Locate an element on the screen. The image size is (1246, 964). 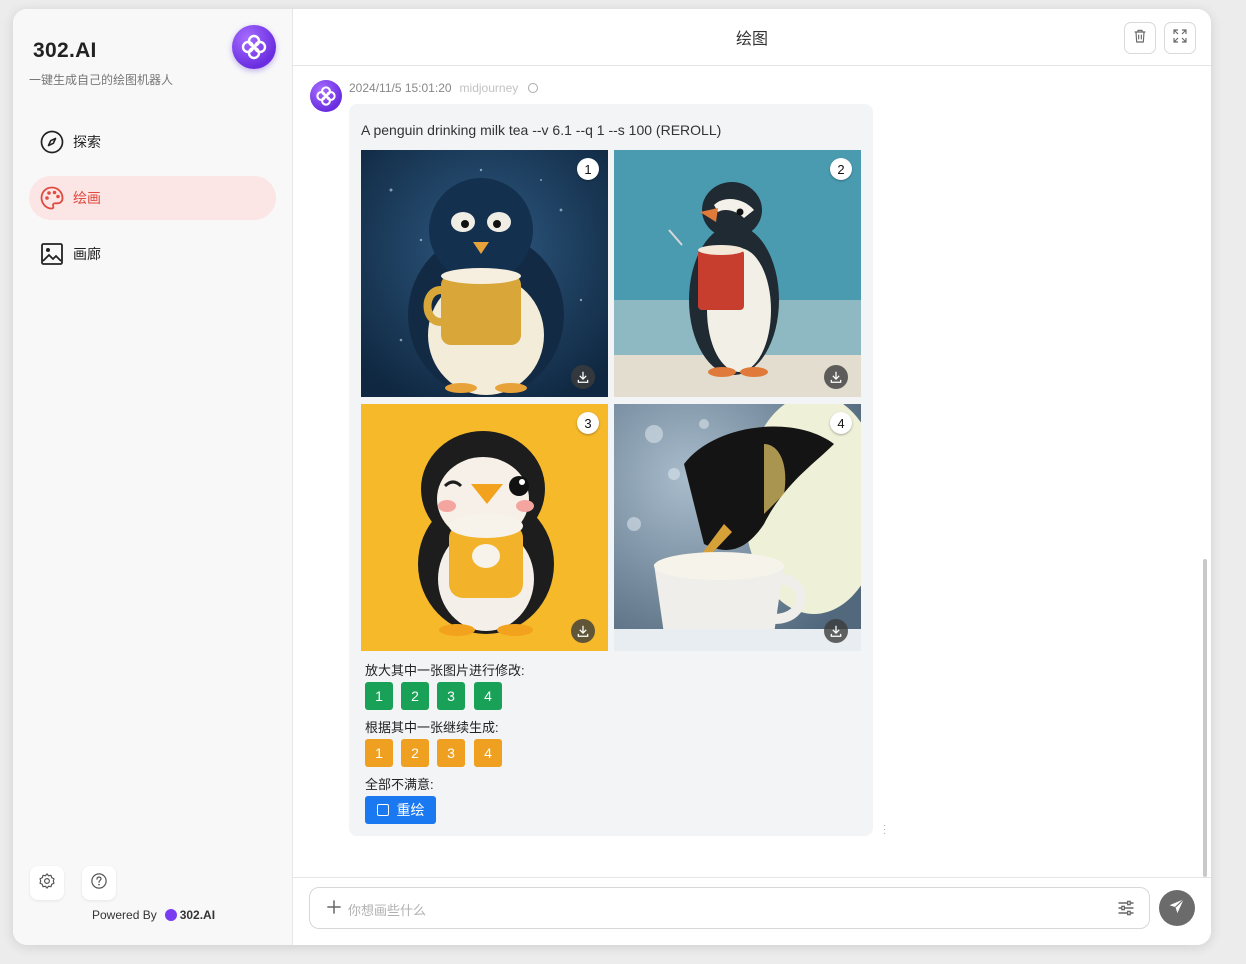
redraw-label: 重绘 is located at coordinates (410, 810).